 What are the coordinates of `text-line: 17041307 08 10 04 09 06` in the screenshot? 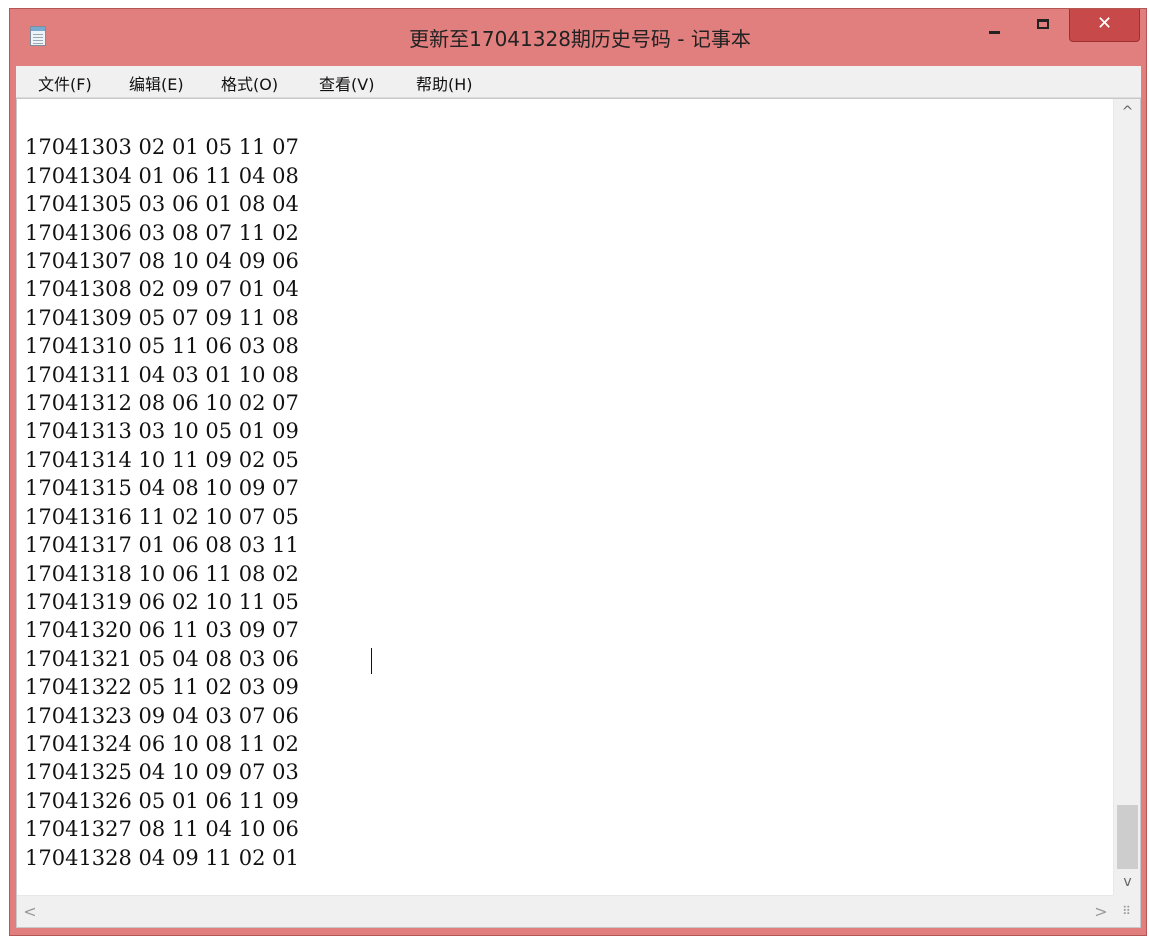 It's located at (162, 261).